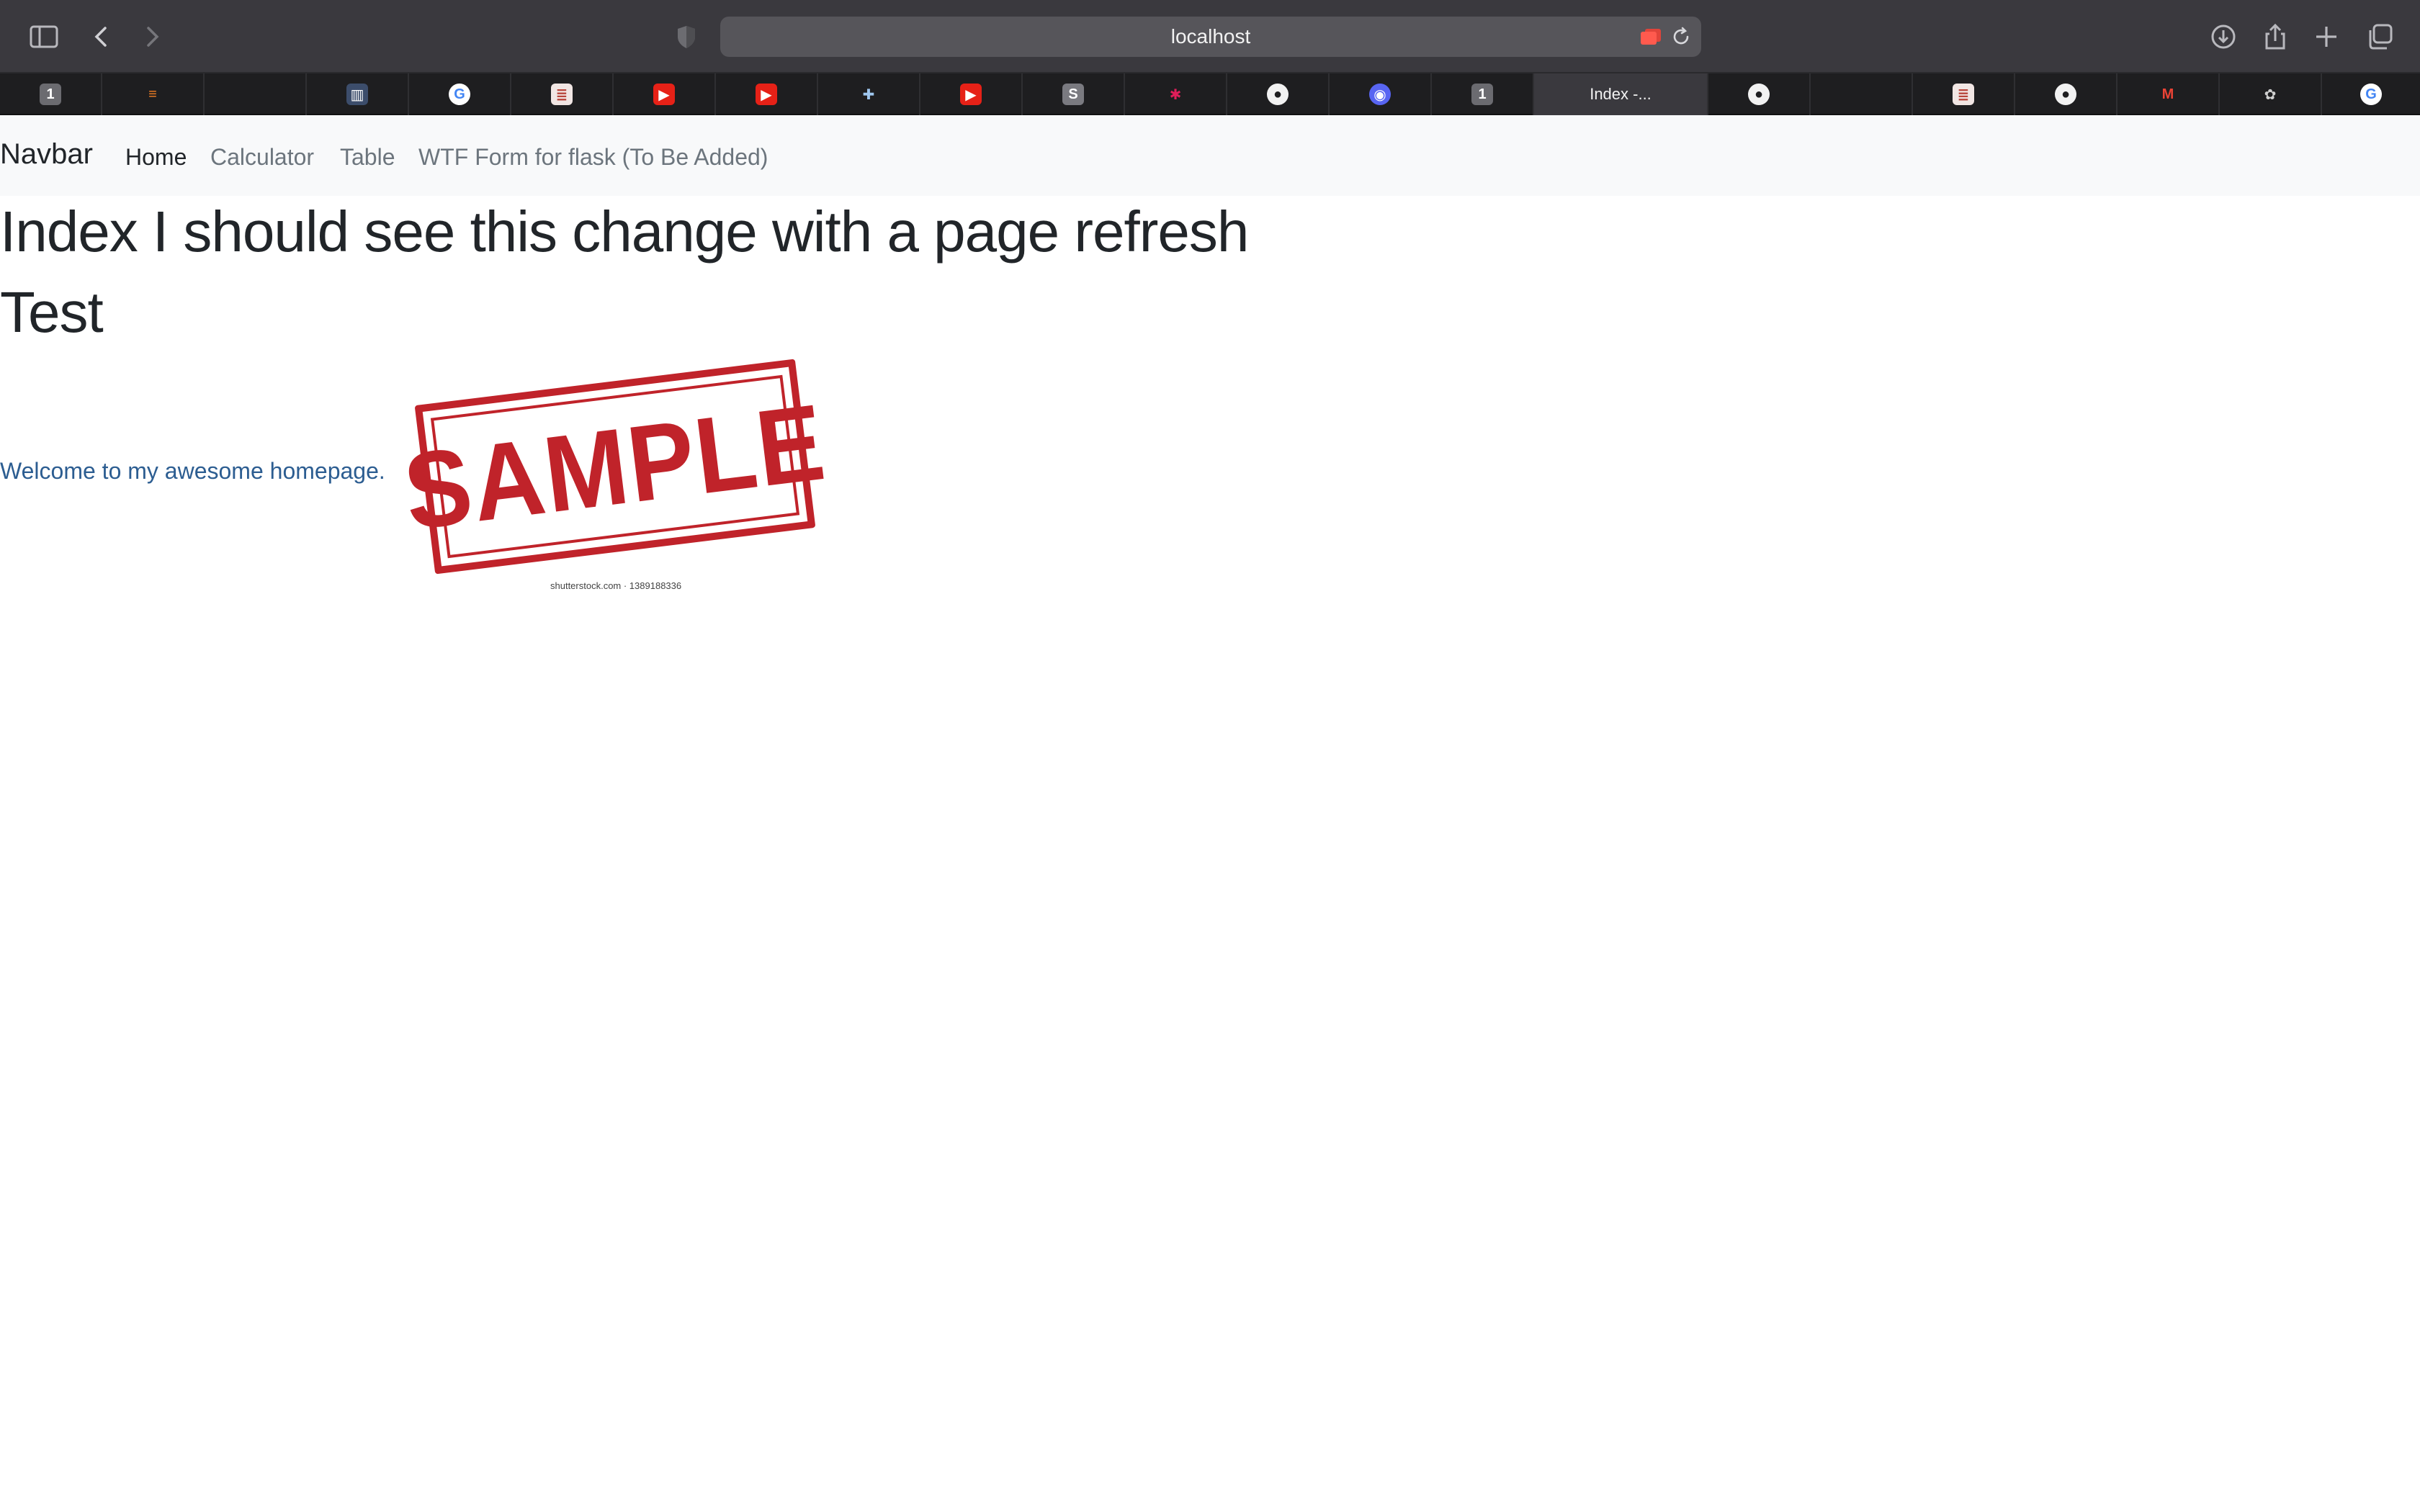  I want to click on nav-link-wtf-form: WTF Form for flask (To Be Added), so click(593, 157).